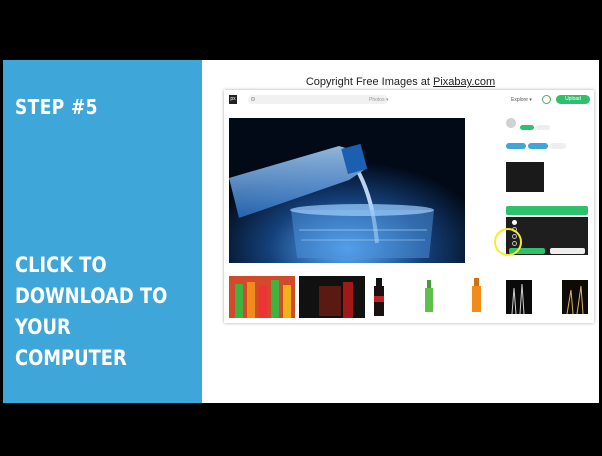  Describe the element at coordinates (521, 100) in the screenshot. I see `explore-menu: Explore ▾` at that location.